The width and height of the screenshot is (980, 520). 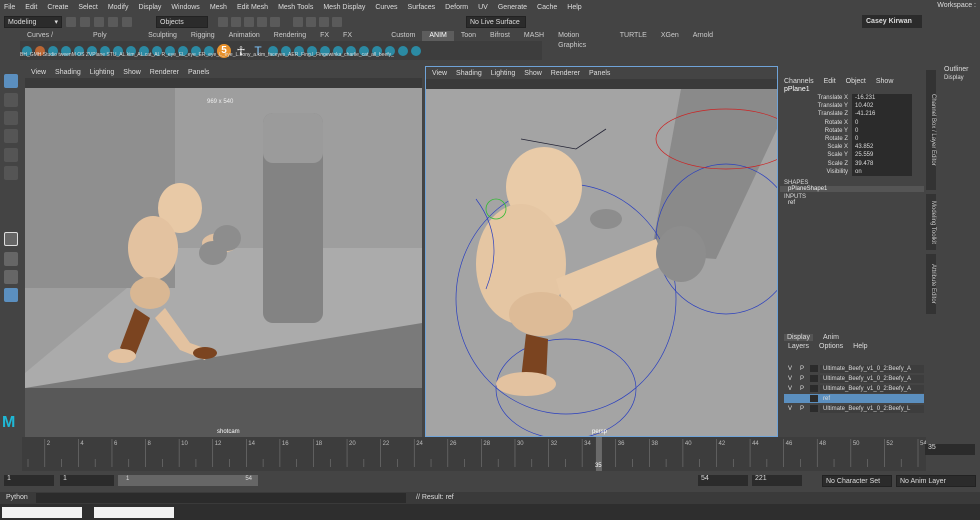 What do you see at coordinates (882, 98) in the screenshot?
I see `attribute-value: -16.231` at bounding box center [882, 98].